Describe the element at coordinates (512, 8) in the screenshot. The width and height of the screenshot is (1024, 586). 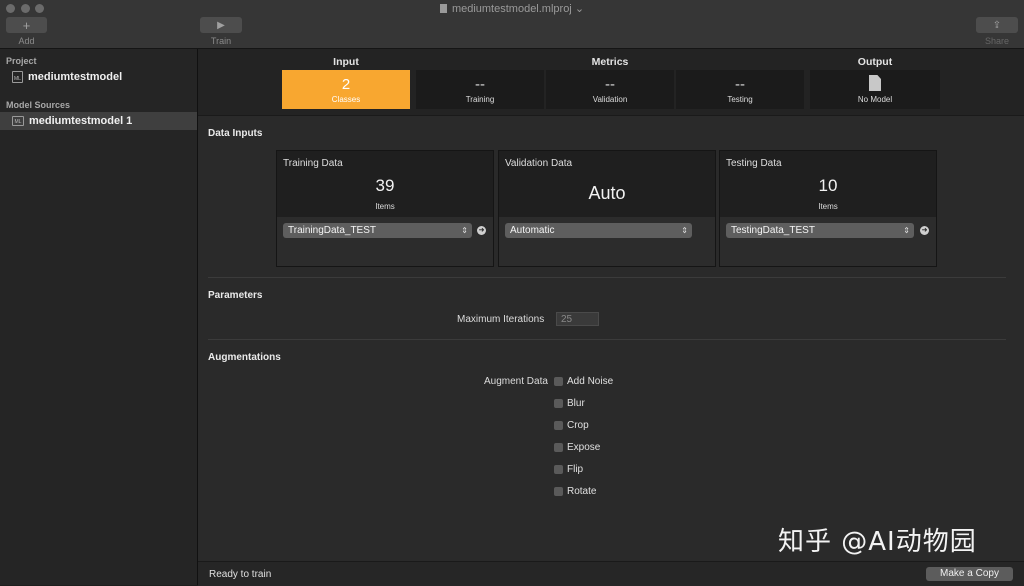
I see `window-title: mediumtestmodel.mlproj ⌄` at that location.